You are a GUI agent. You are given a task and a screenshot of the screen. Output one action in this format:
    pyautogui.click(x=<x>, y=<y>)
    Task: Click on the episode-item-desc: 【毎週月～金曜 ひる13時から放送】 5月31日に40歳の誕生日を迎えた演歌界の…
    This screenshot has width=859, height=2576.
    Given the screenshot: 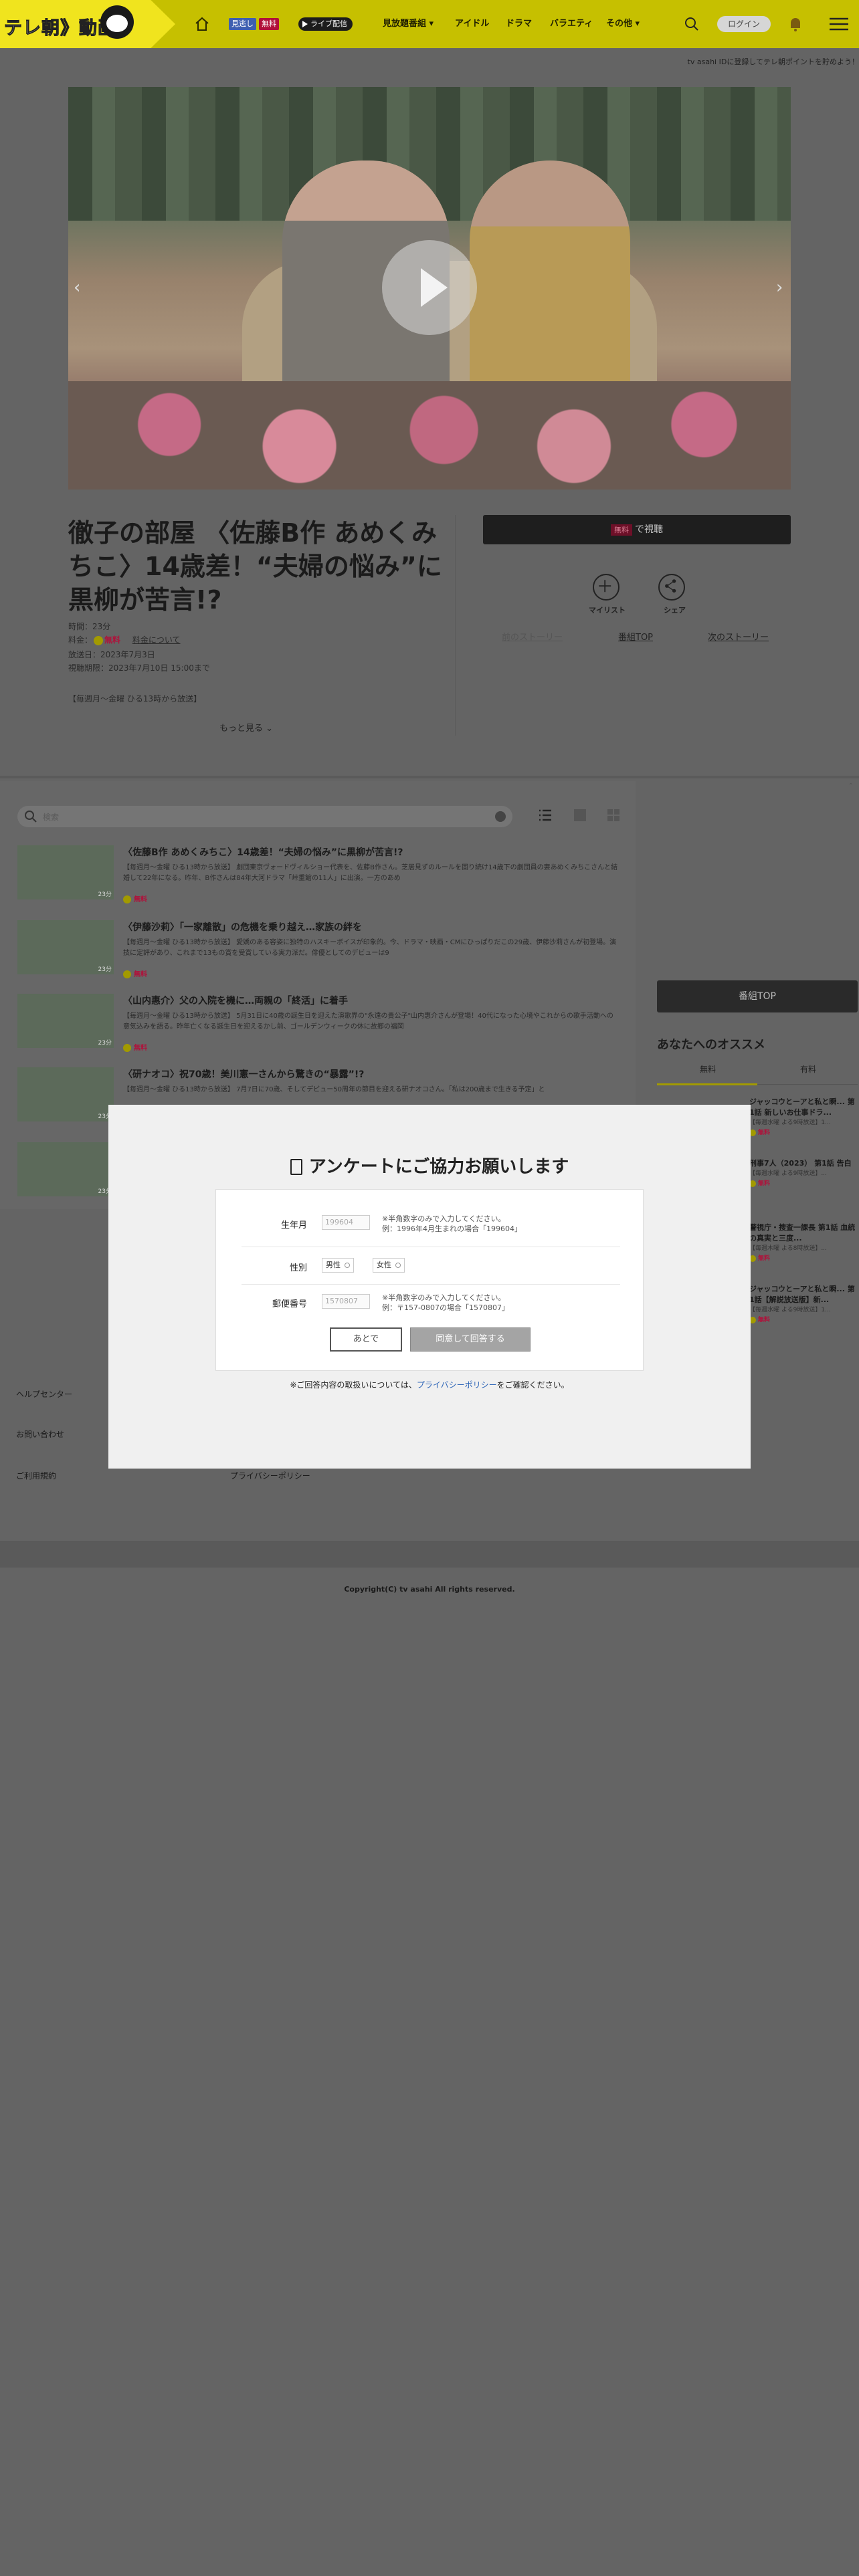 What is the action you would take?
    pyautogui.click(x=368, y=1022)
    